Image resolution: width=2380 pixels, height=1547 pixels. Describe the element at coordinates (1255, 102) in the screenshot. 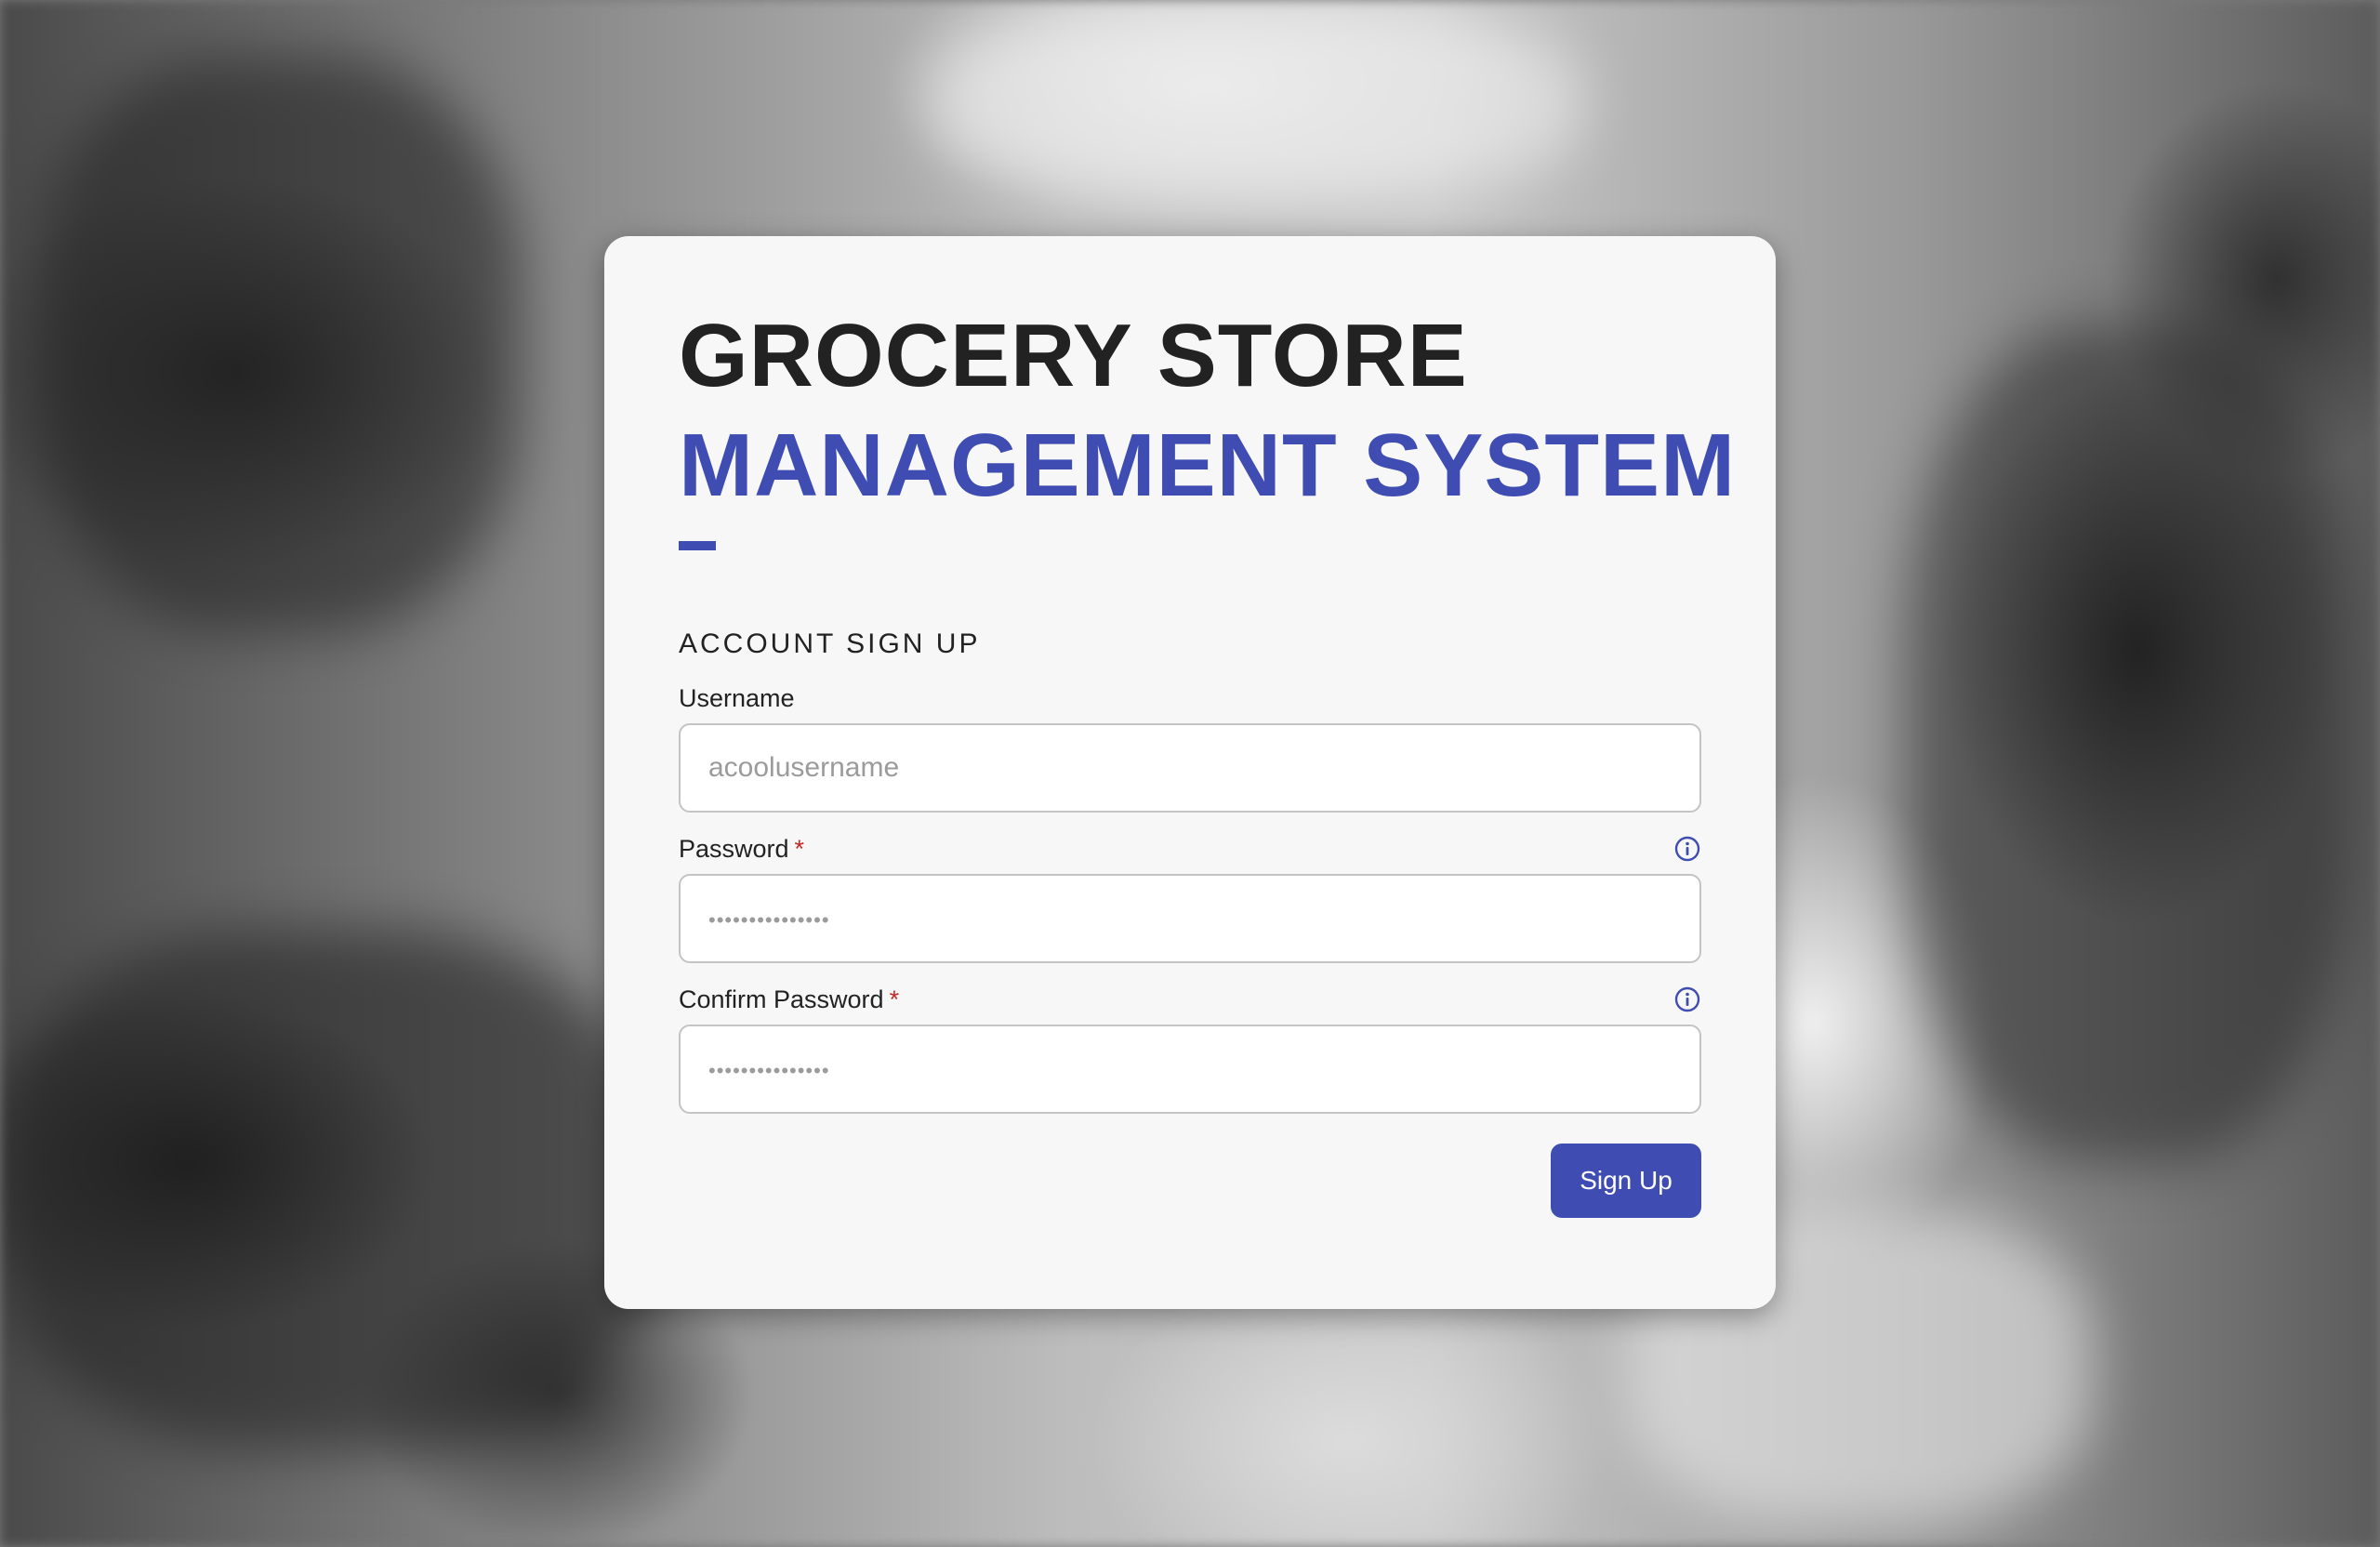

I see `background-light-shape` at that location.